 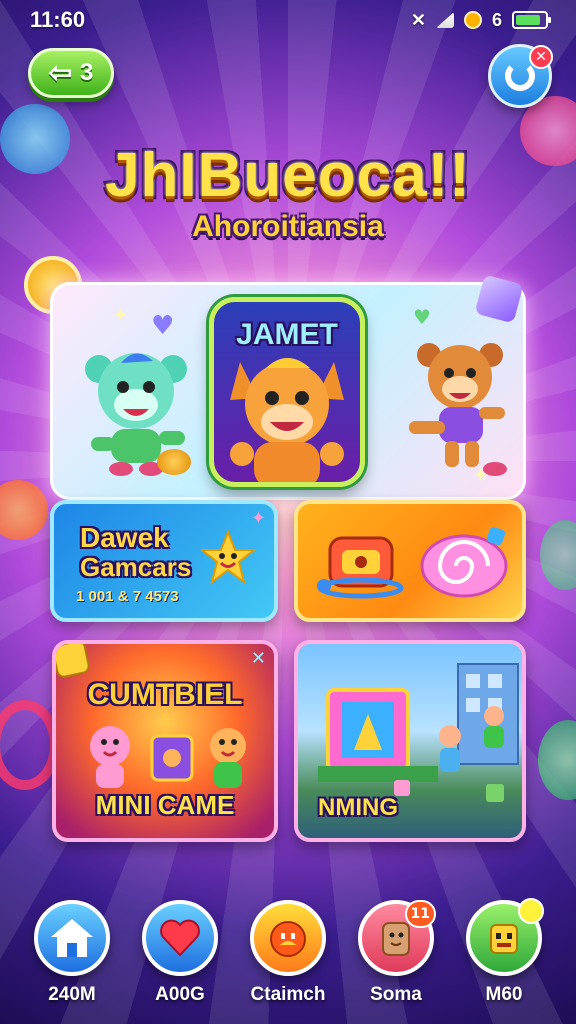 I want to click on monster-icon, so click(x=504, y=939).